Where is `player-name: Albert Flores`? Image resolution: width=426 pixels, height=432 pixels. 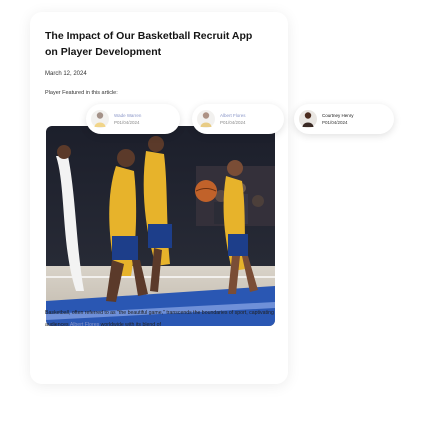
player-name: Albert Flores is located at coordinates (233, 115).